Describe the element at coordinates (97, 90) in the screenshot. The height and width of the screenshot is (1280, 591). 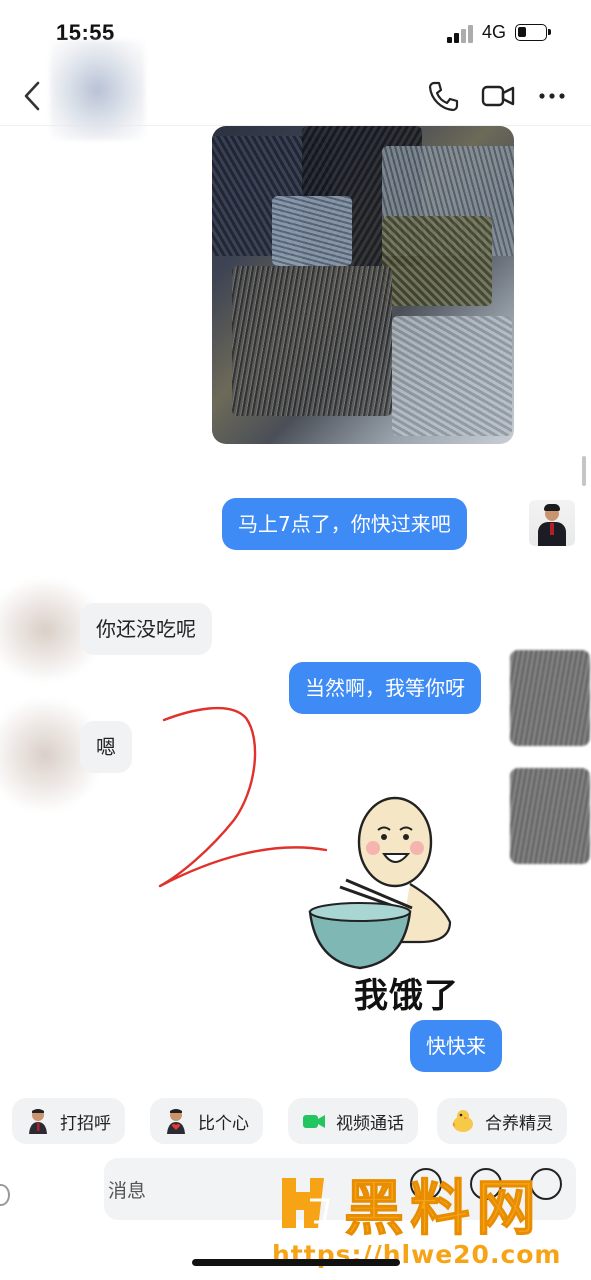
I see `contact-avatar-redacted` at that location.